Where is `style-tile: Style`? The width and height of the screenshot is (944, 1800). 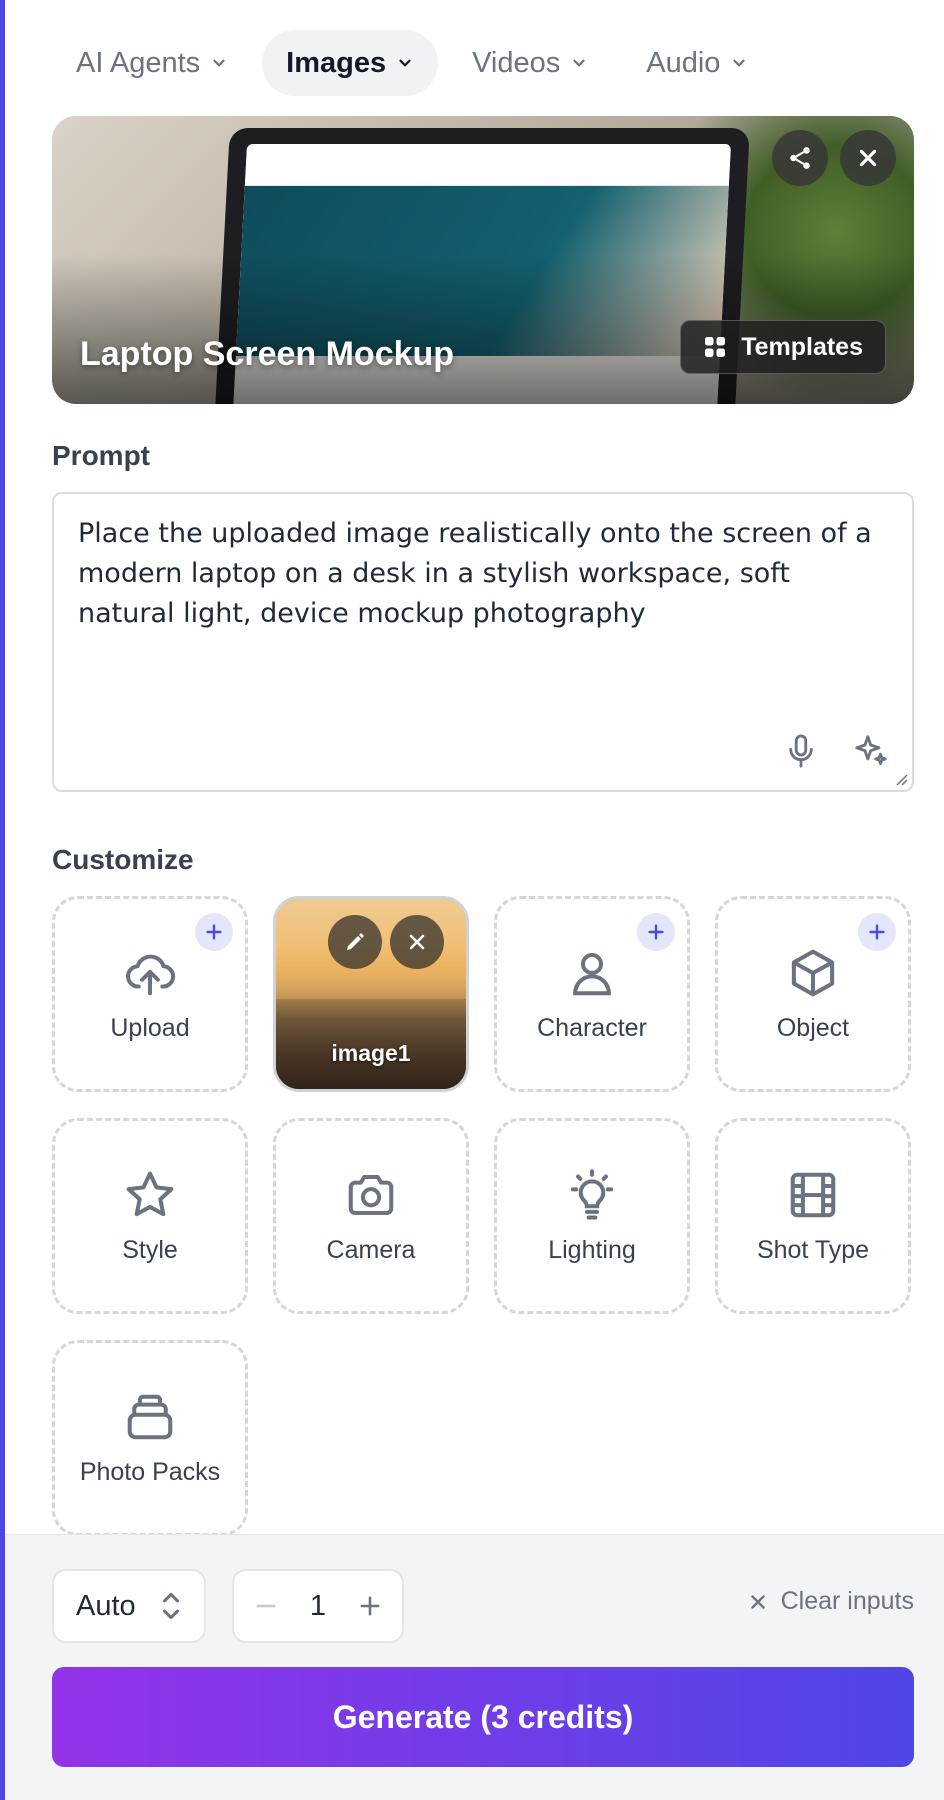 style-tile: Style is located at coordinates (150, 1216).